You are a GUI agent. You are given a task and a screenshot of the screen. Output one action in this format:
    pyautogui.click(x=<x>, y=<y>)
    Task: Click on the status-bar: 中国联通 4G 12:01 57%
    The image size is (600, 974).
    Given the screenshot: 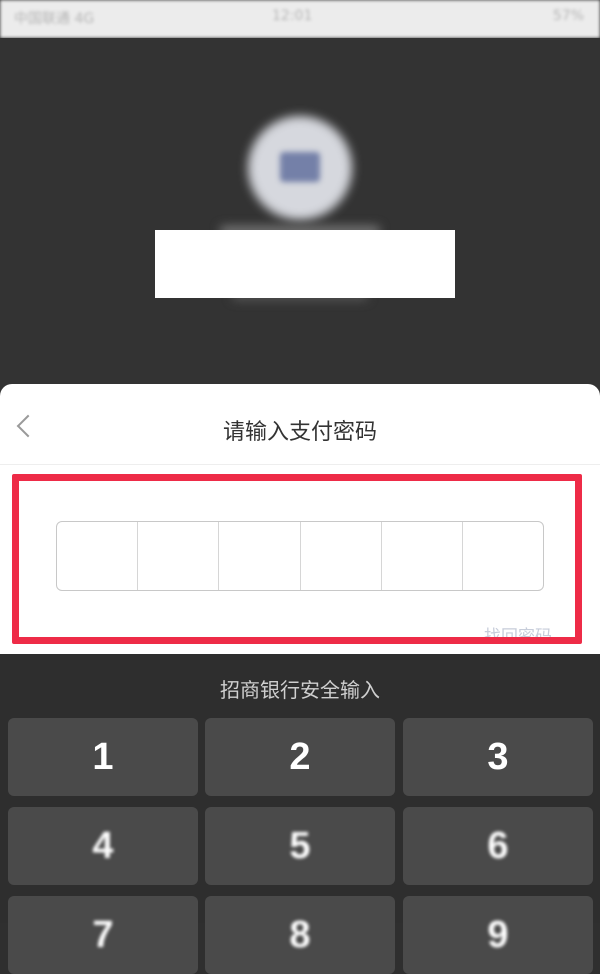 What is the action you would take?
    pyautogui.click(x=300, y=19)
    